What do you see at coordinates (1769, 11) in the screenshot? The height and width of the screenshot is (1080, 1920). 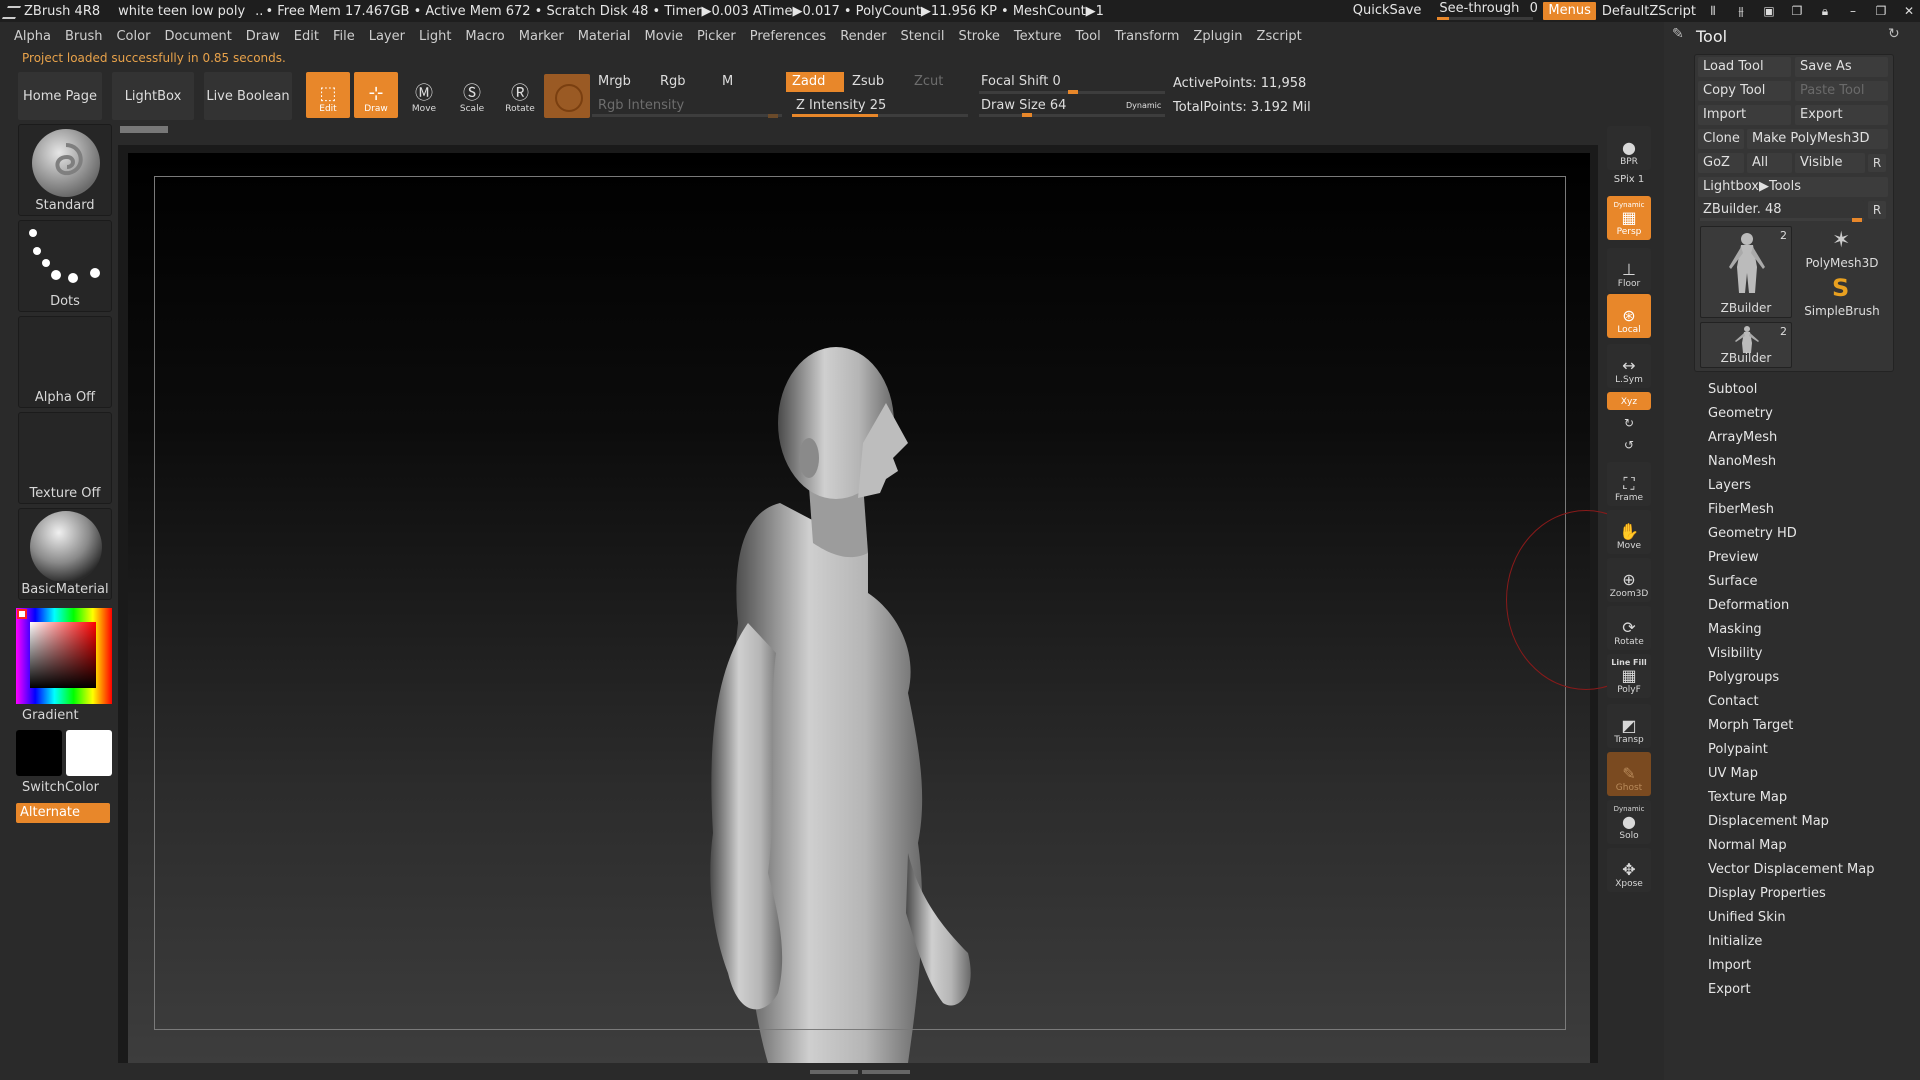 I see `window-tile-icon: ▣` at bounding box center [1769, 11].